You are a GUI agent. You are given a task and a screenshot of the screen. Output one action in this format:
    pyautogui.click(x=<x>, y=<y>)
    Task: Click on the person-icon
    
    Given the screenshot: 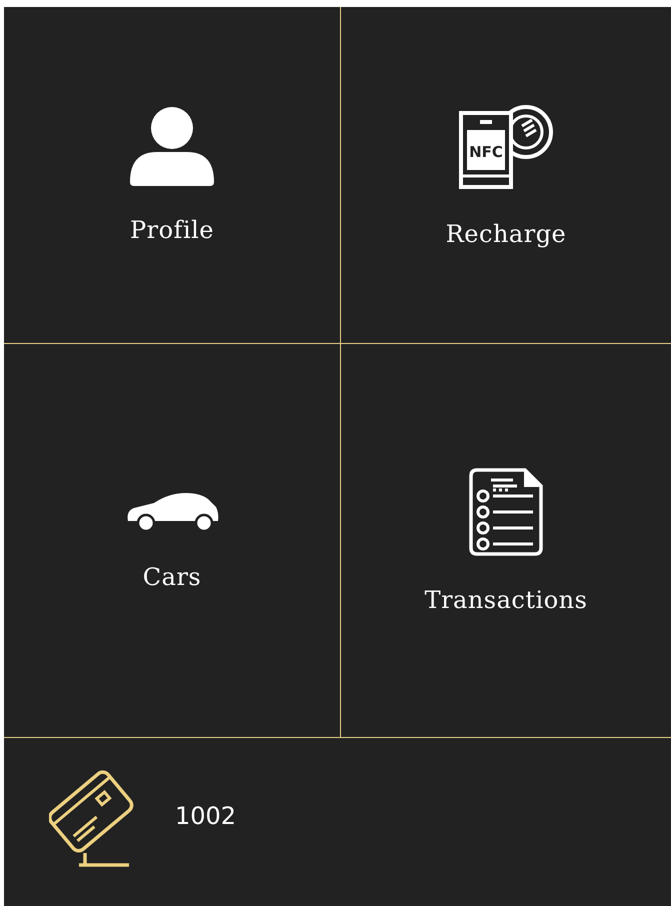 What is the action you would take?
    pyautogui.click(x=172, y=146)
    